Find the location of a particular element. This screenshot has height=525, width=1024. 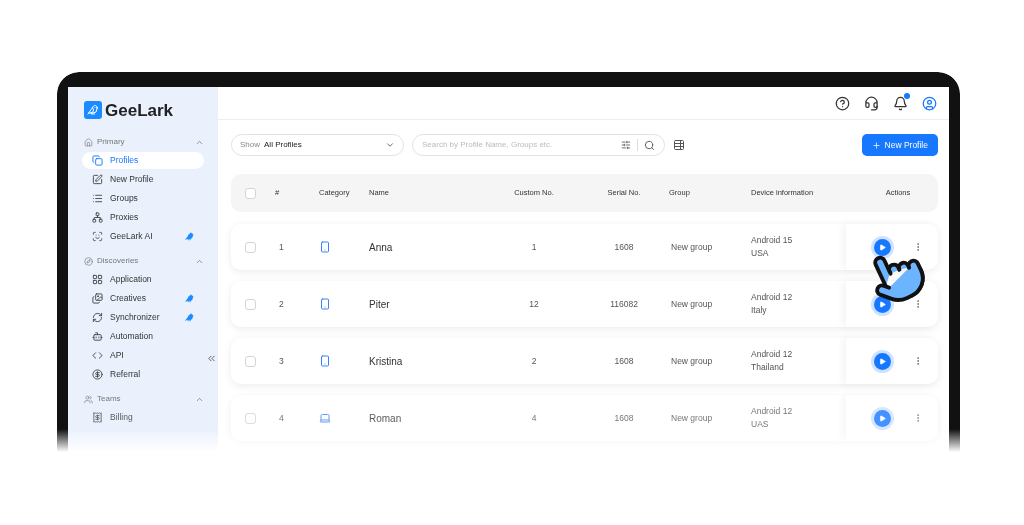

robot-icon is located at coordinates (97, 336).